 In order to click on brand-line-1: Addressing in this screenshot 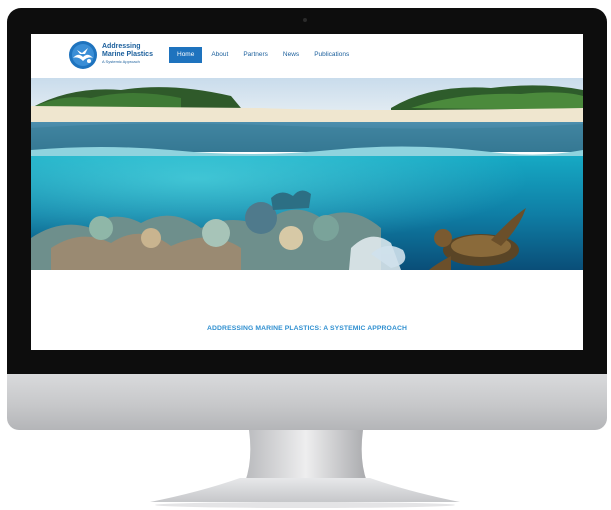, I will do `click(121, 46)`.